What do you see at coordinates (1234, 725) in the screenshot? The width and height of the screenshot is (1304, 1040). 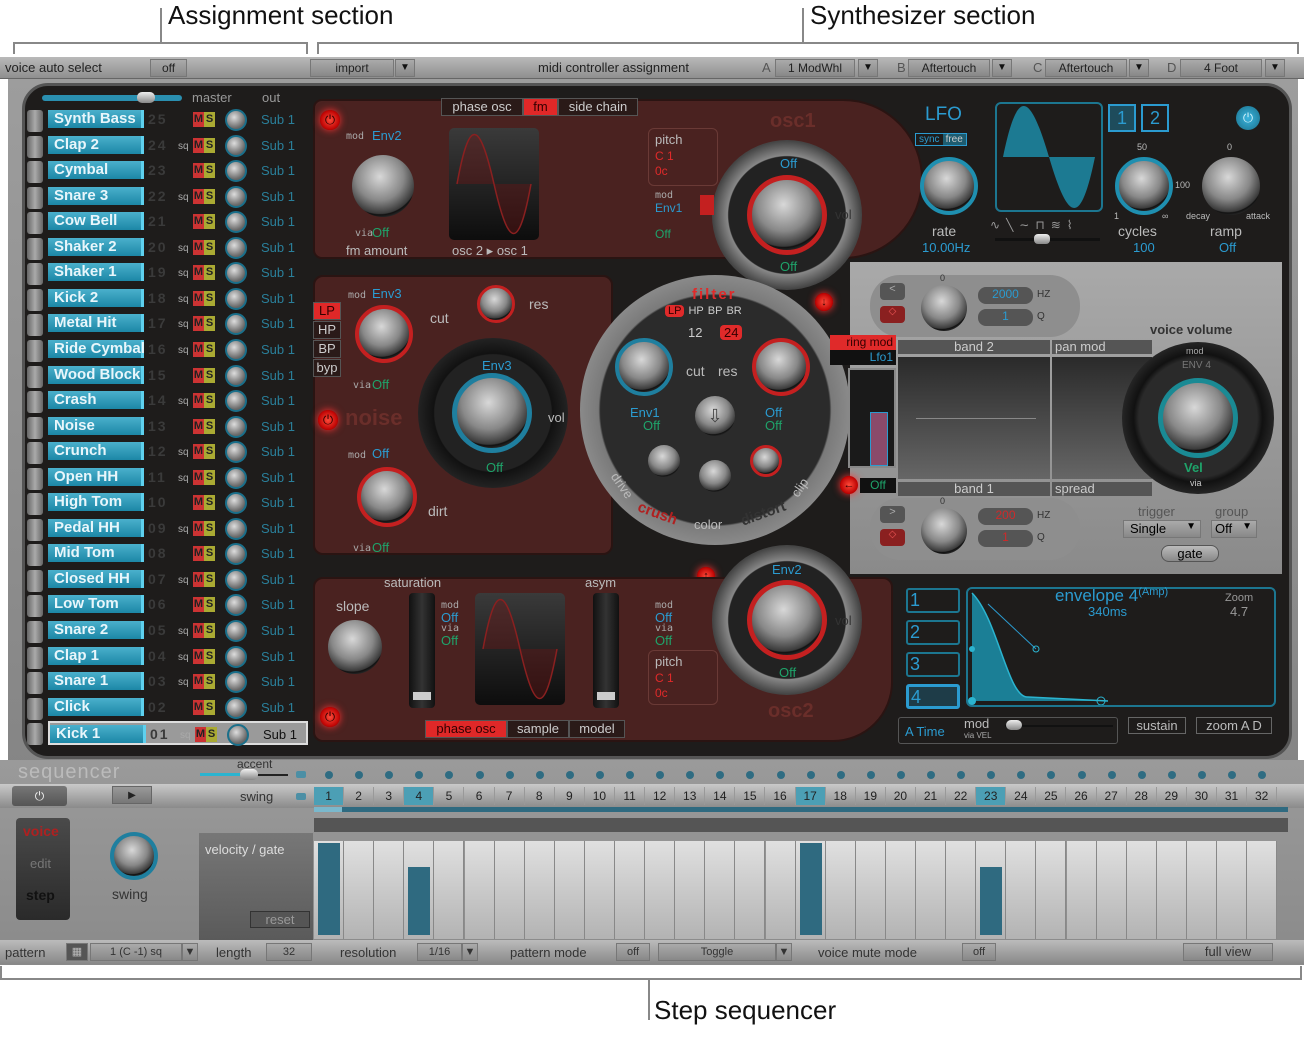 I see `zoom-ad-button: zoom A D` at bounding box center [1234, 725].